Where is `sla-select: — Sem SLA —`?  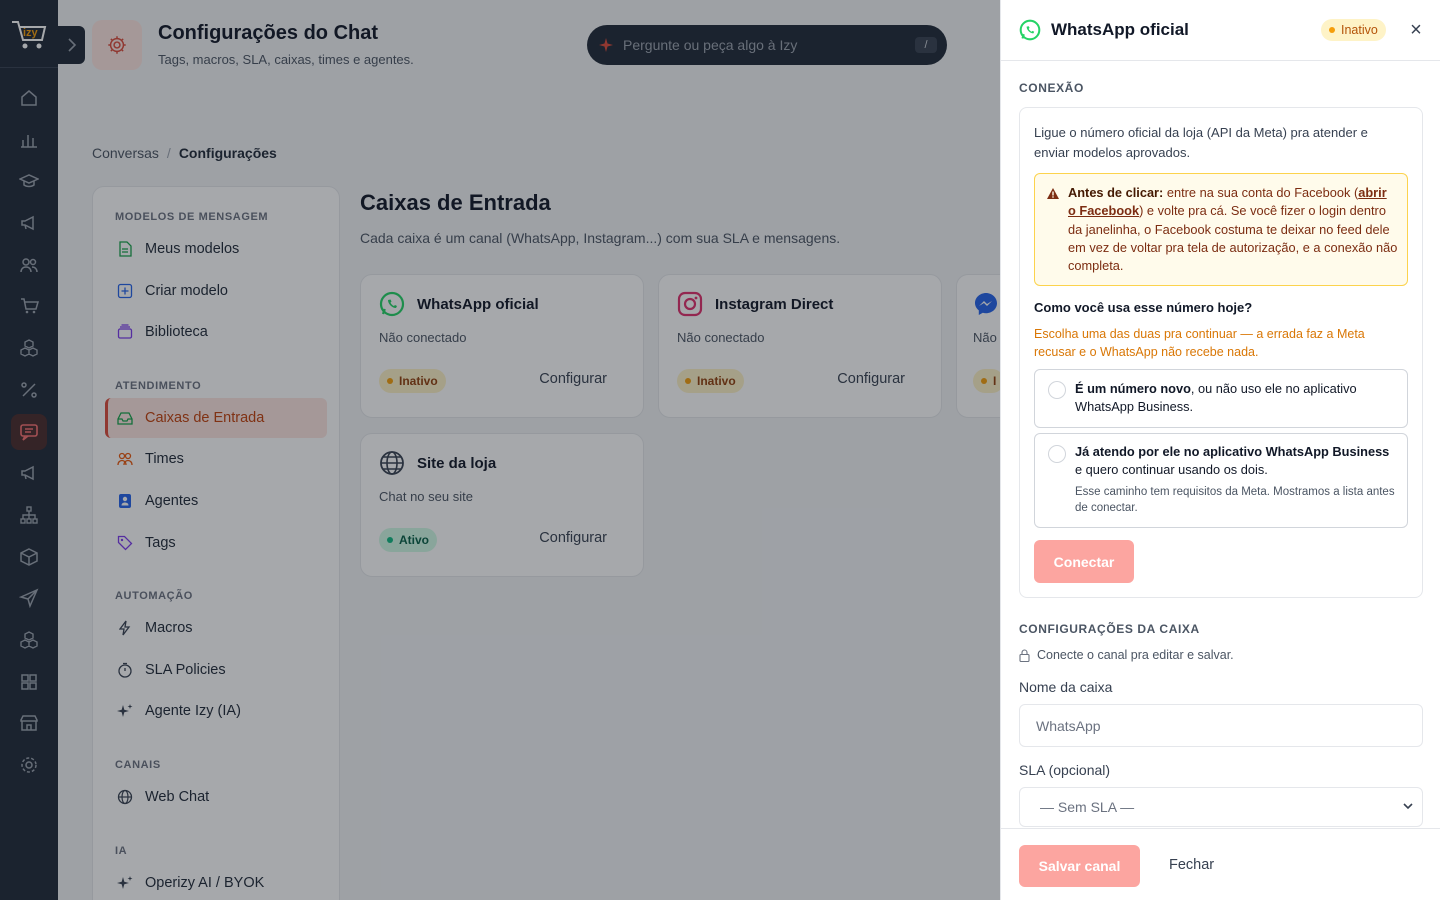
sla-select: — Sem SLA — is located at coordinates (1221, 807).